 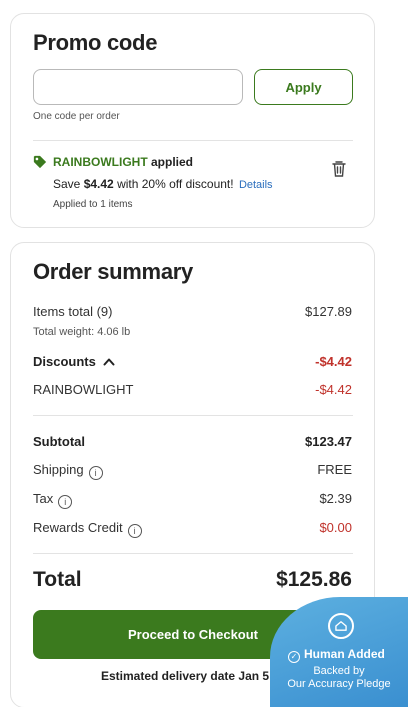 I want to click on applied-code: RAINBOWLIGHT, so click(x=100, y=162).